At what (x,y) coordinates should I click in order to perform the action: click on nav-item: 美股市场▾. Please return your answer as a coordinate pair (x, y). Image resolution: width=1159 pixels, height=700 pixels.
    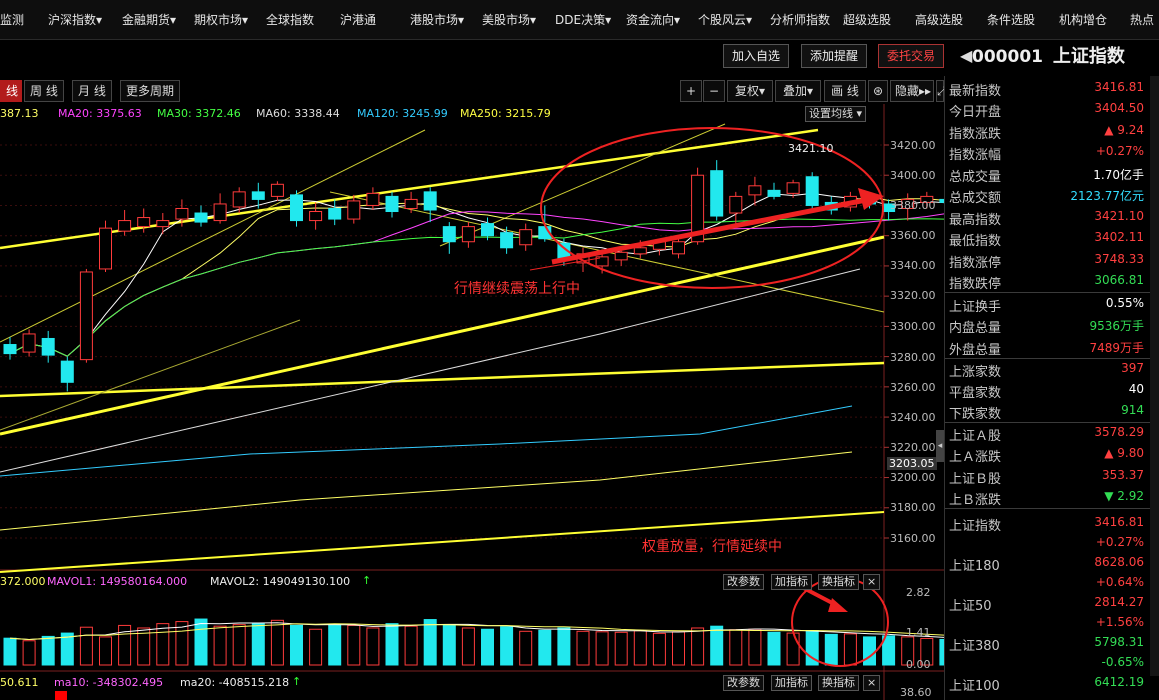
    Looking at the image, I should click on (509, 20).